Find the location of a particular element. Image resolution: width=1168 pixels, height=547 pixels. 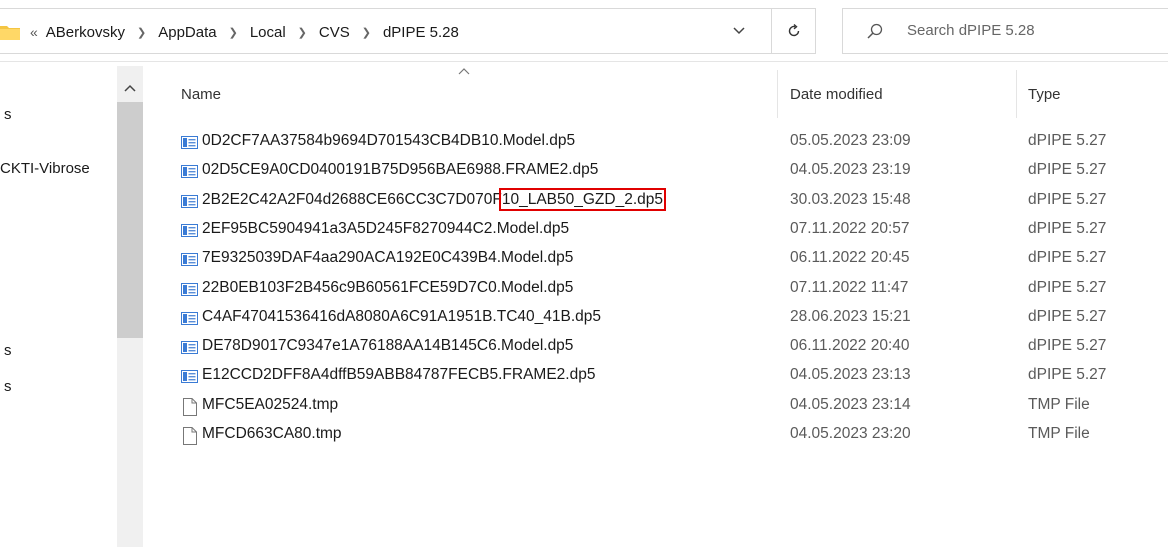

column-header-date: Date modified is located at coordinates (836, 94).